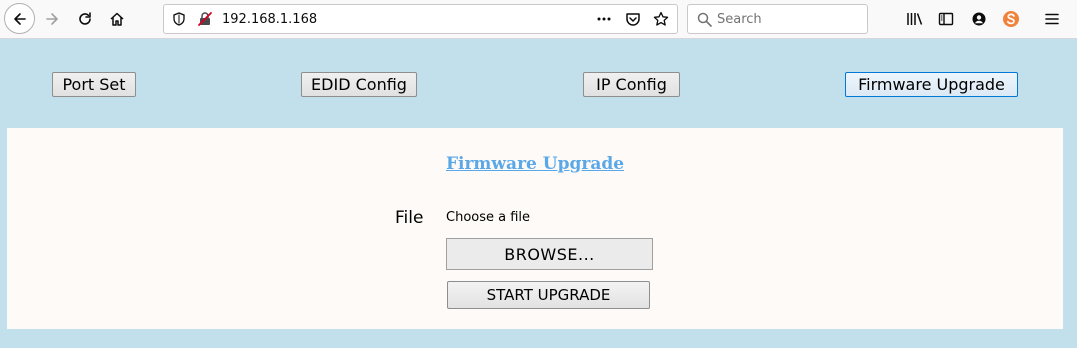  I want to click on sidebar-button, so click(946, 19).